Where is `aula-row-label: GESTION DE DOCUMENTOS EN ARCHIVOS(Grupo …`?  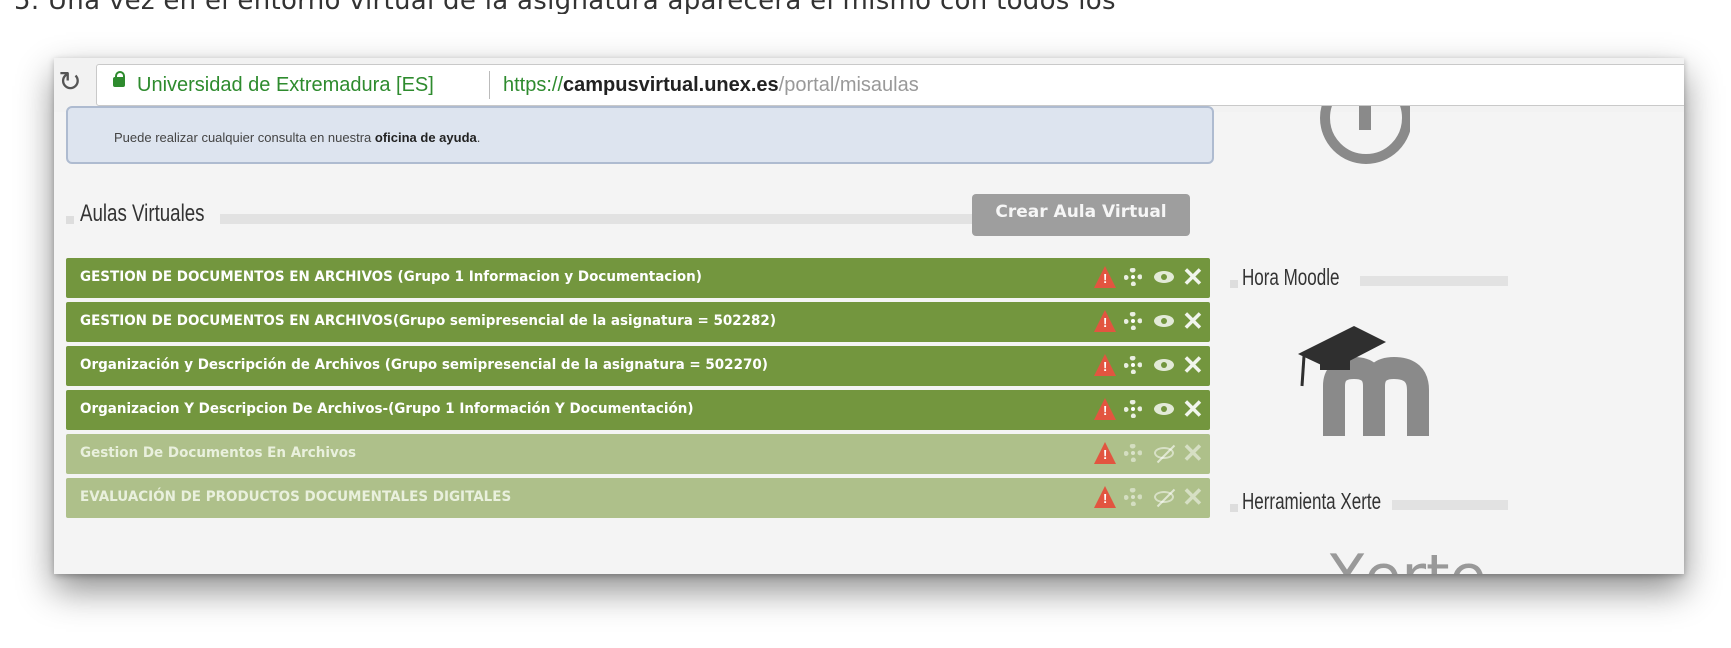 aula-row-label: GESTION DE DOCUMENTOS EN ARCHIVOS(Grupo … is located at coordinates (428, 321).